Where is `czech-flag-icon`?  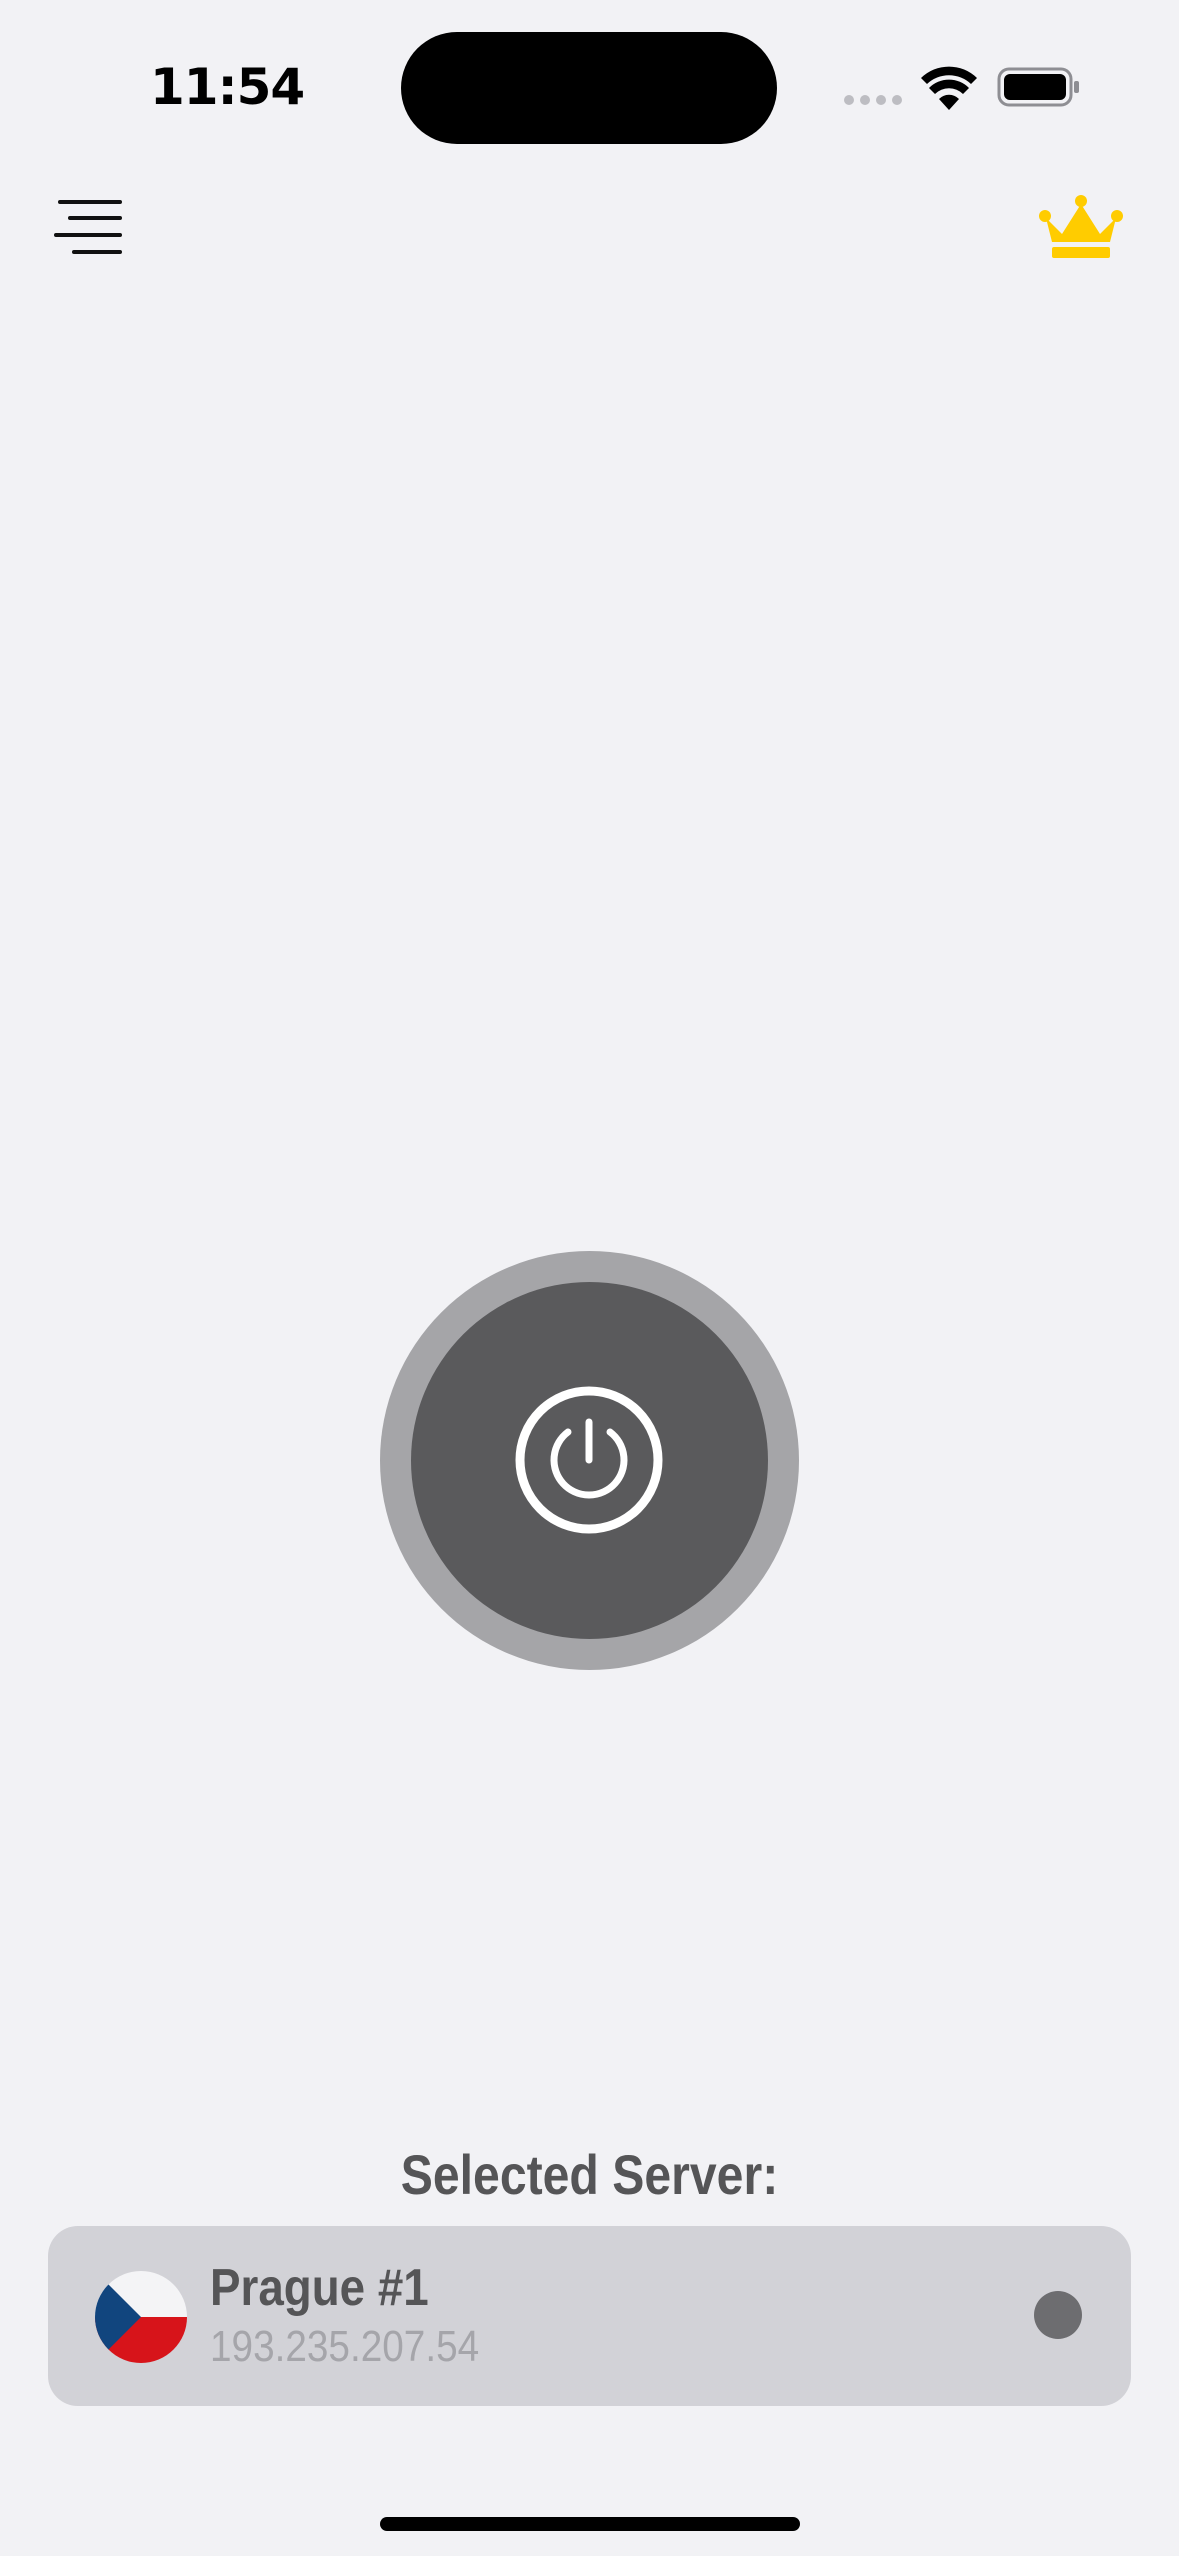 czech-flag-icon is located at coordinates (141, 2317).